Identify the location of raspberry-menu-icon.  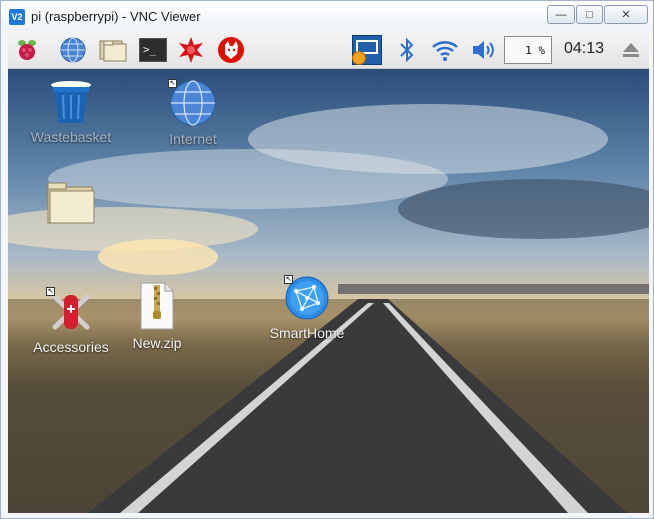
(27, 50).